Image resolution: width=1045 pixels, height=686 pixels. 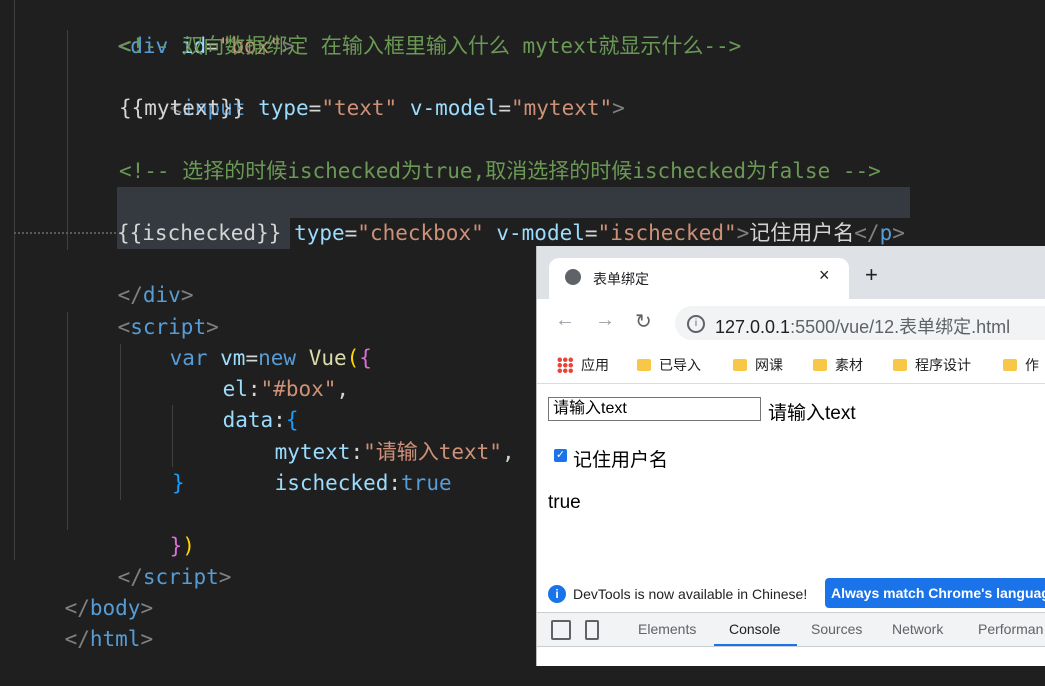 I want to click on code-token: {, so click(x=365, y=358).